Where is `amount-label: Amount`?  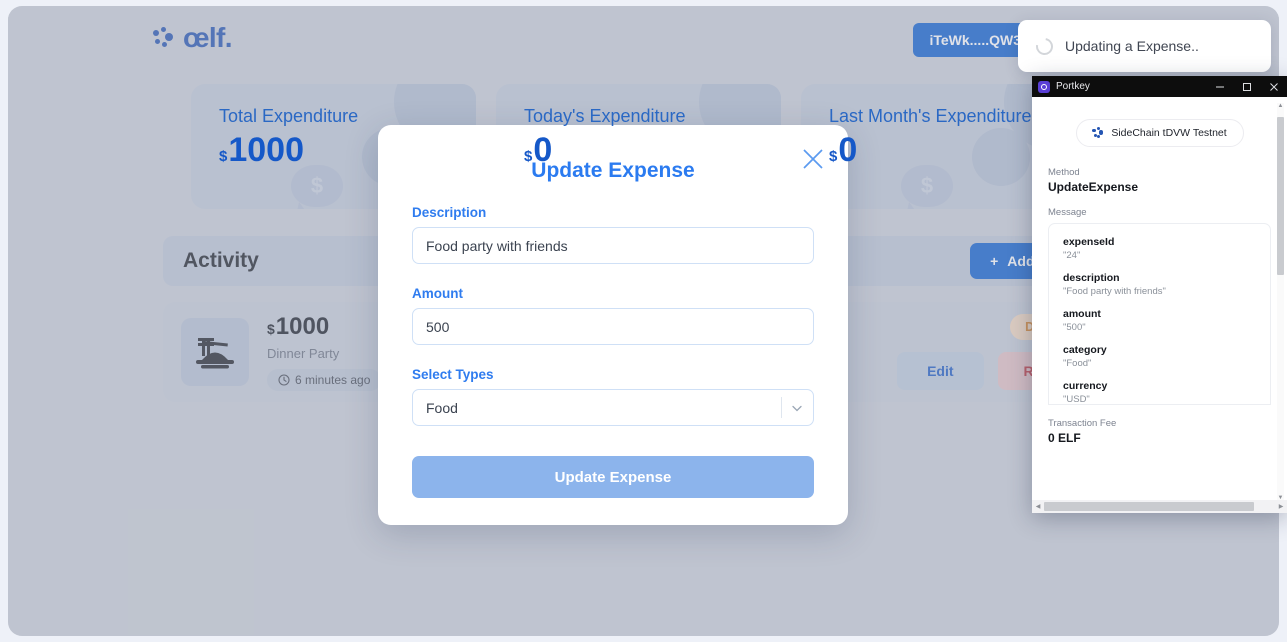
amount-label: Amount is located at coordinates (437, 293).